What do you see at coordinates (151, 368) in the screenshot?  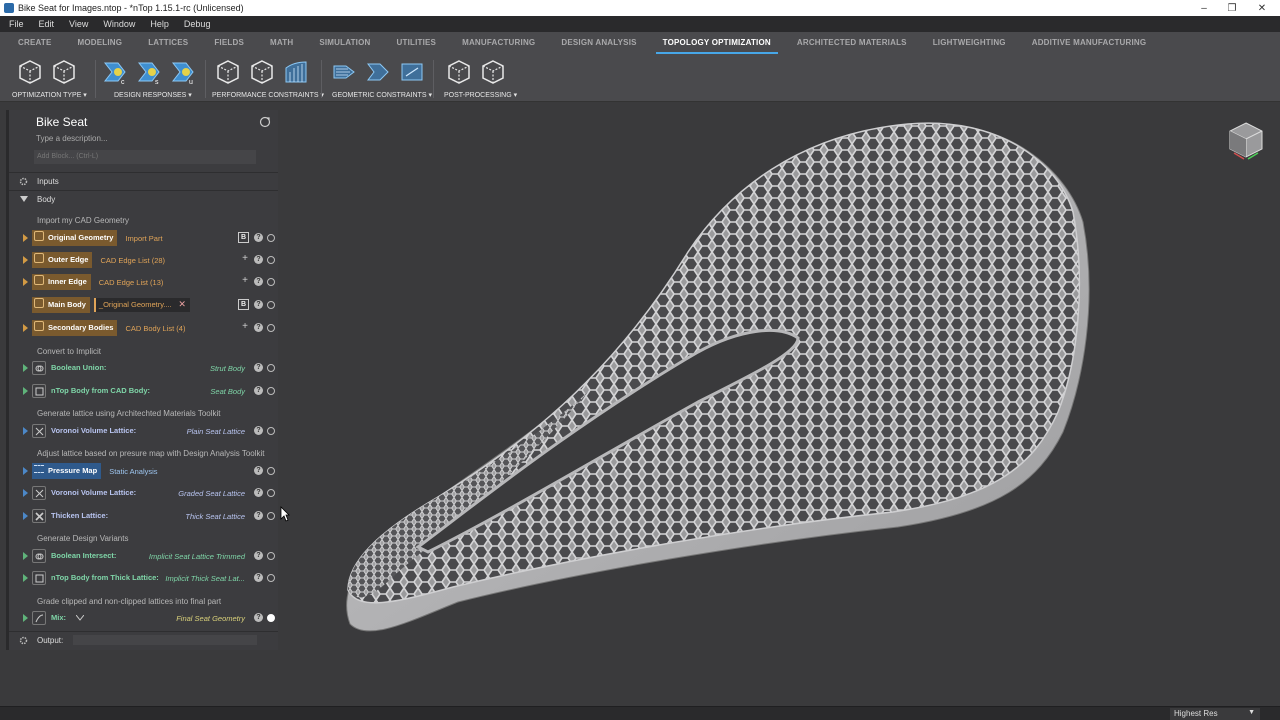 I see `block-boolean-union: Boolean Union: Strut Body ?` at bounding box center [151, 368].